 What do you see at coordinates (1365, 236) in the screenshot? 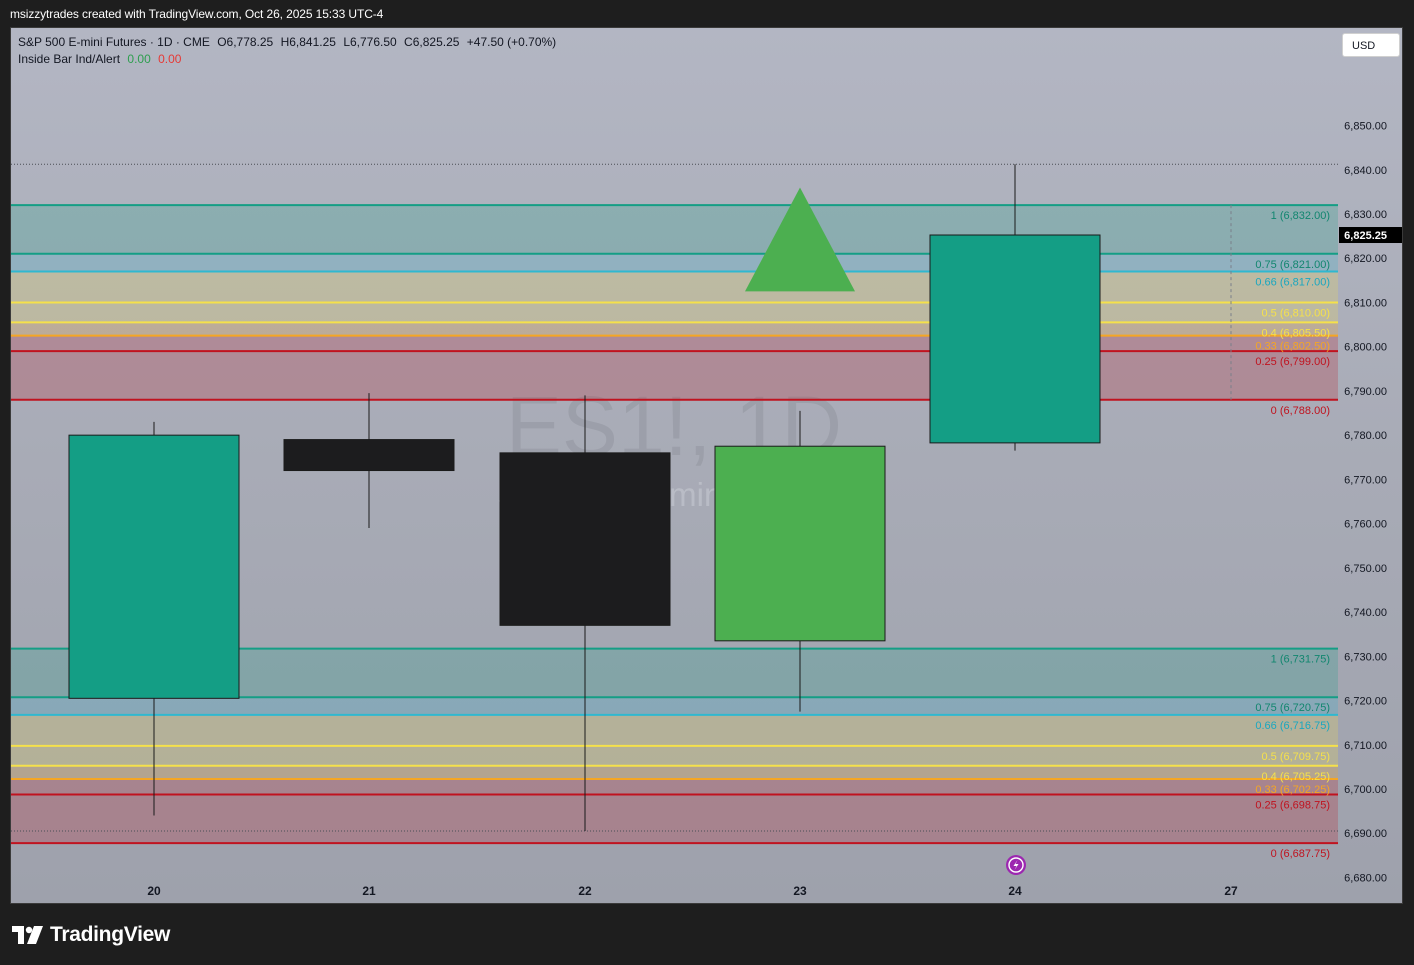
I see `last-price-label: 6,825.25` at bounding box center [1365, 236].